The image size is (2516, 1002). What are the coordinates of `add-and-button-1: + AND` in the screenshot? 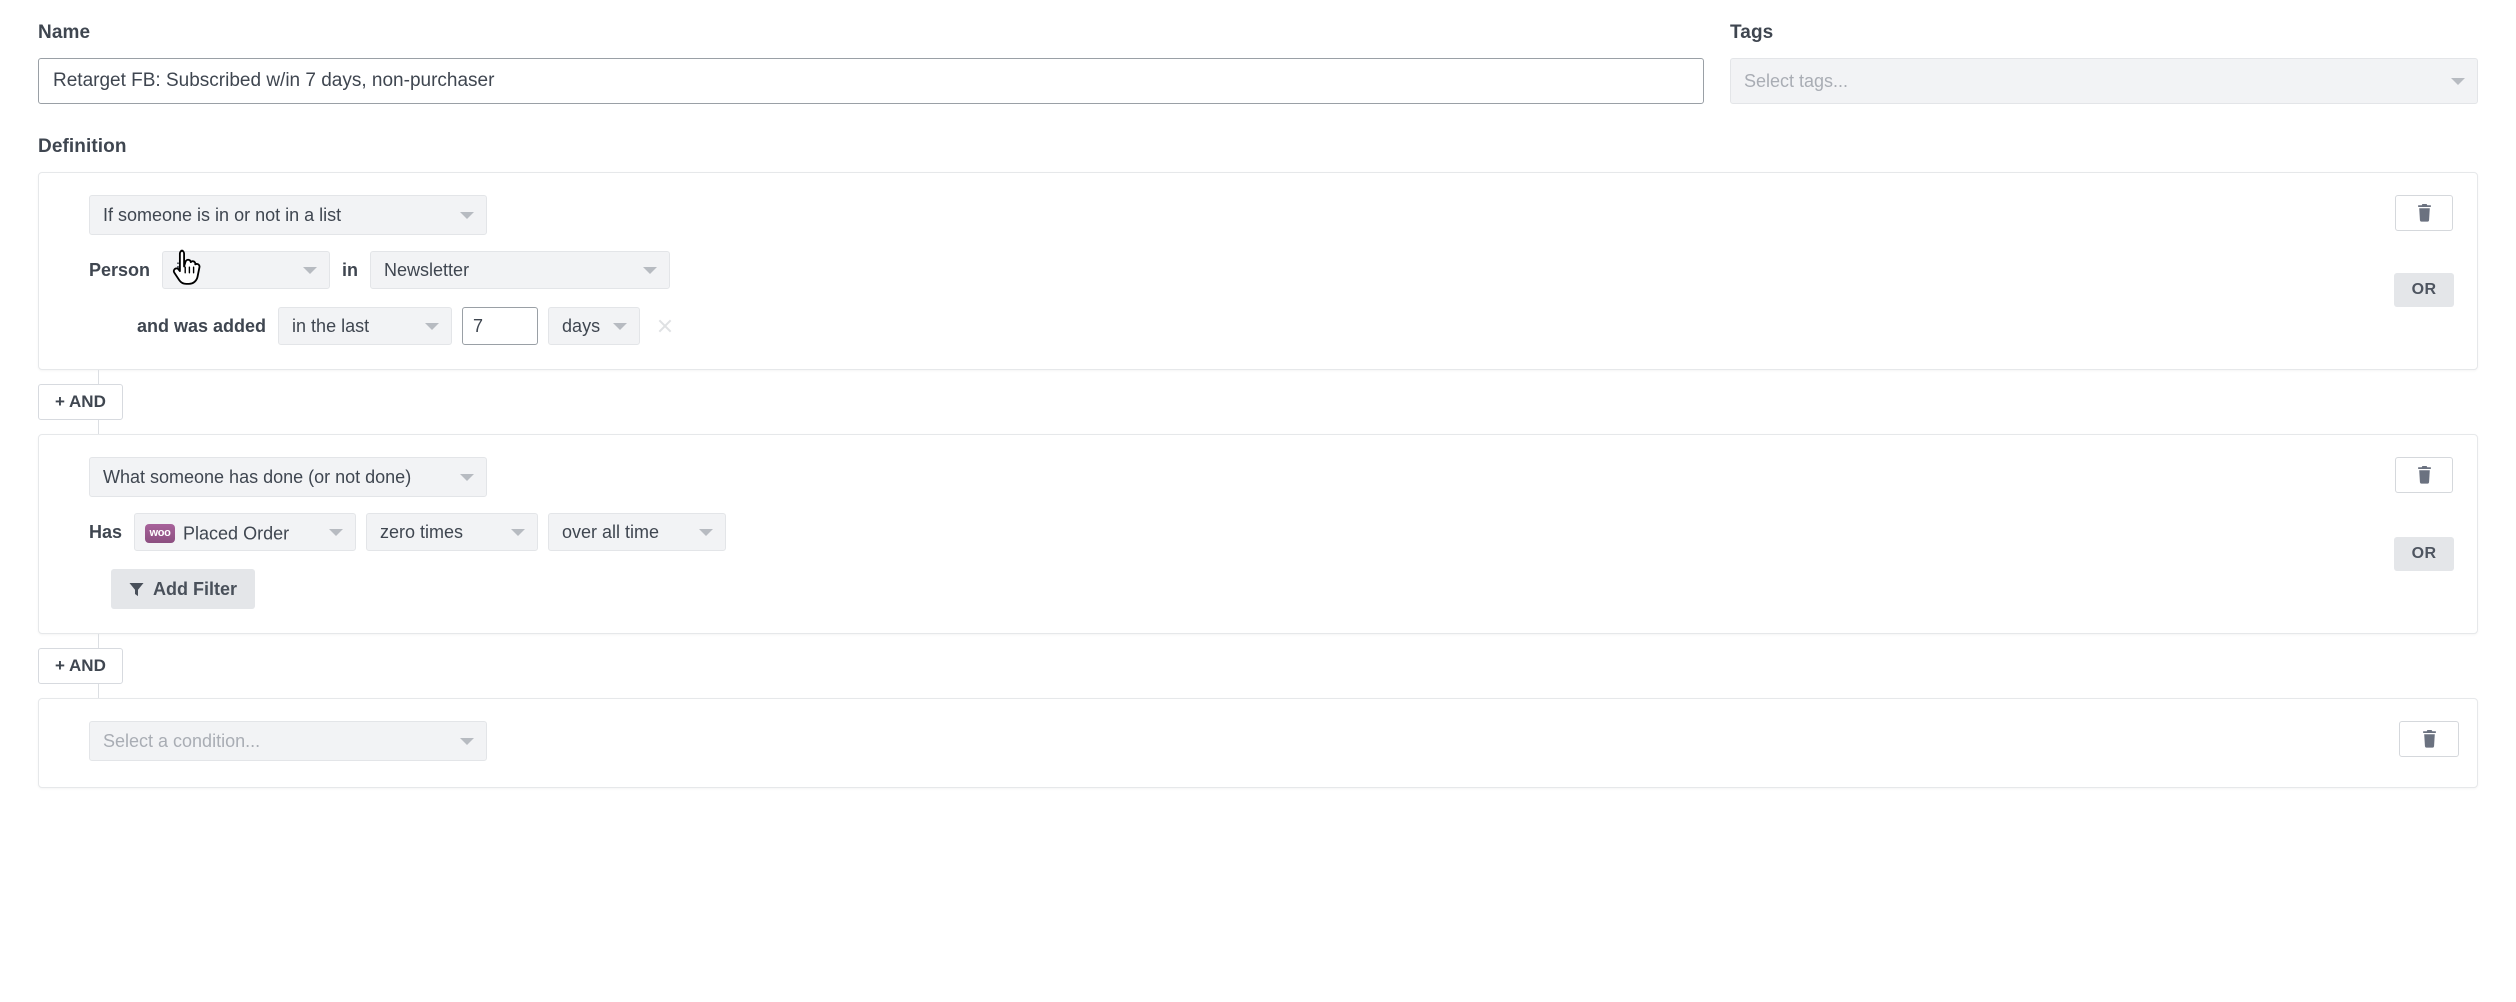 It's located at (80, 402).